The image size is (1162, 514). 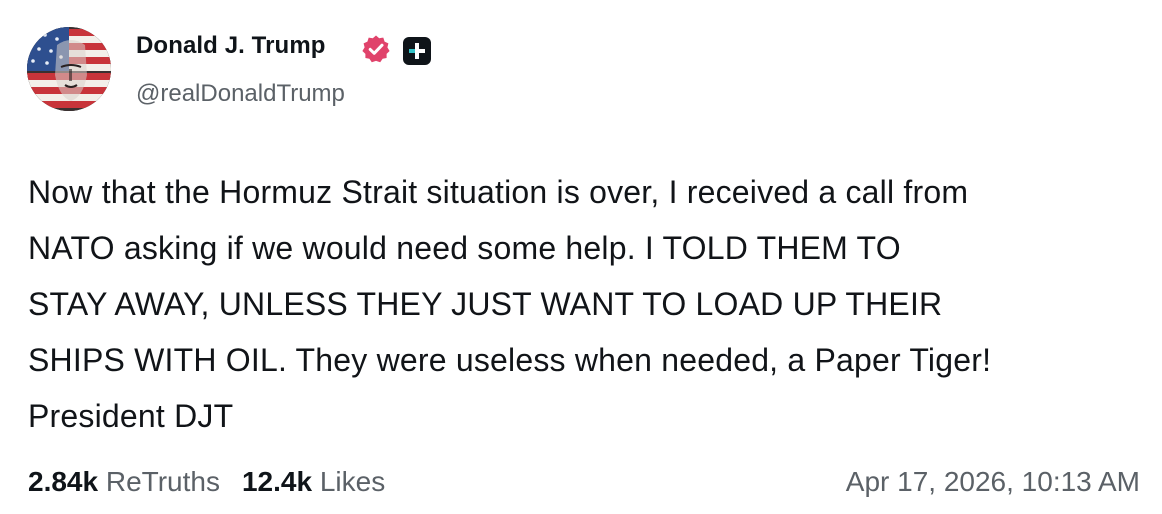 What do you see at coordinates (231, 46) in the screenshot?
I see `author-display-name: Donald J. Trump` at bounding box center [231, 46].